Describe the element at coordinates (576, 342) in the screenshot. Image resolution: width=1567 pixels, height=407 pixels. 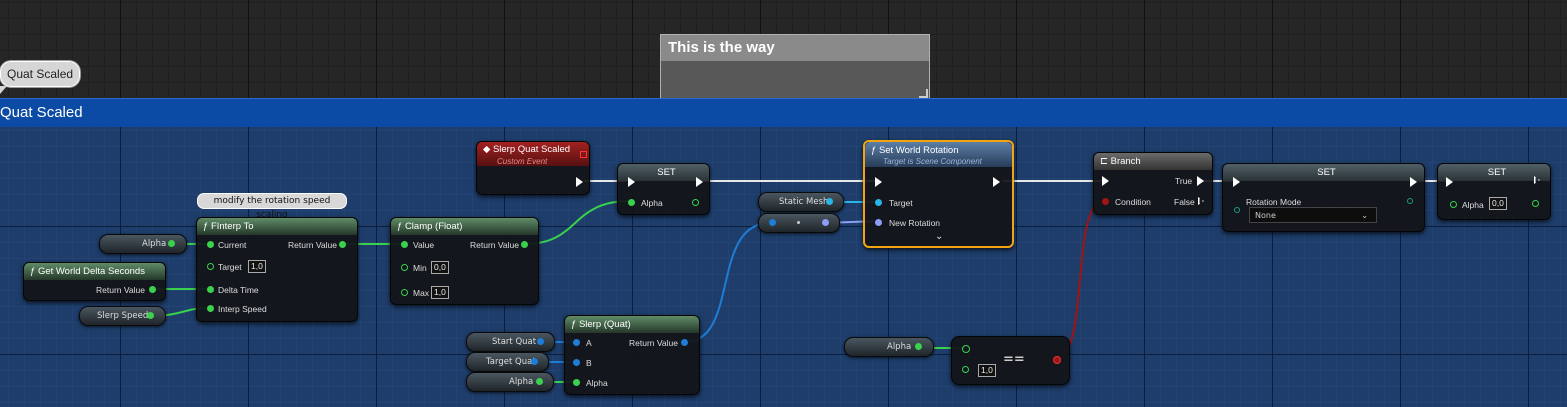
I see `a-pin` at that location.